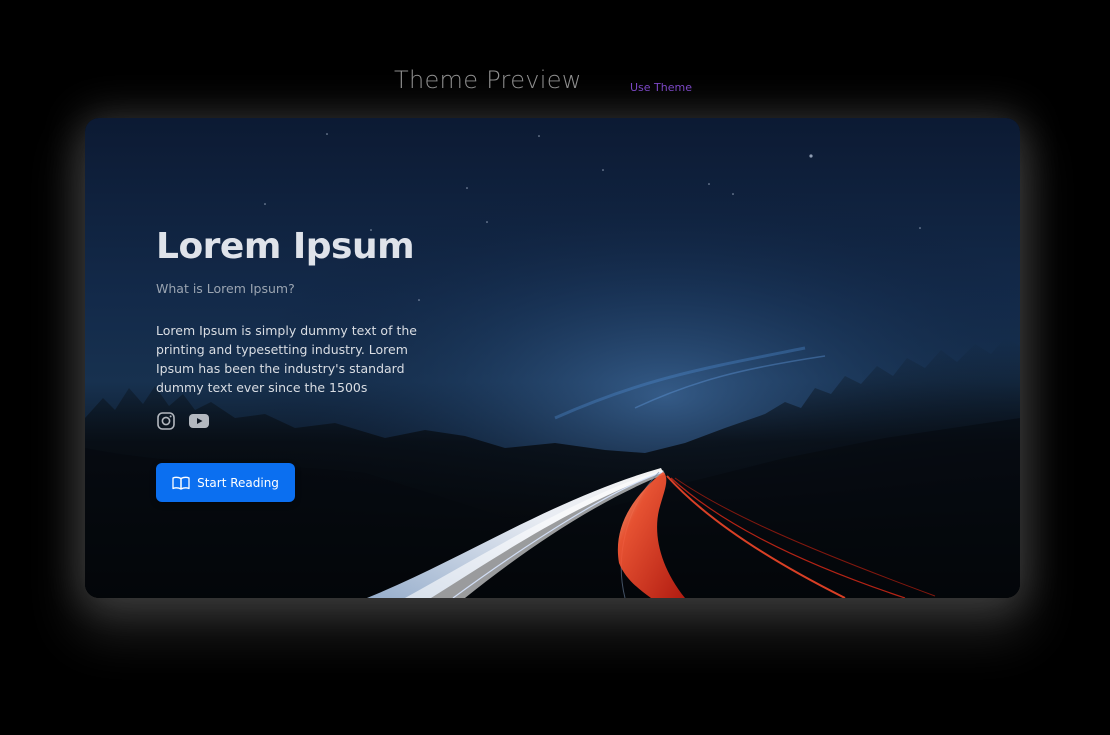  Describe the element at coordinates (306, 421) in the screenshot. I see `social-links` at that location.